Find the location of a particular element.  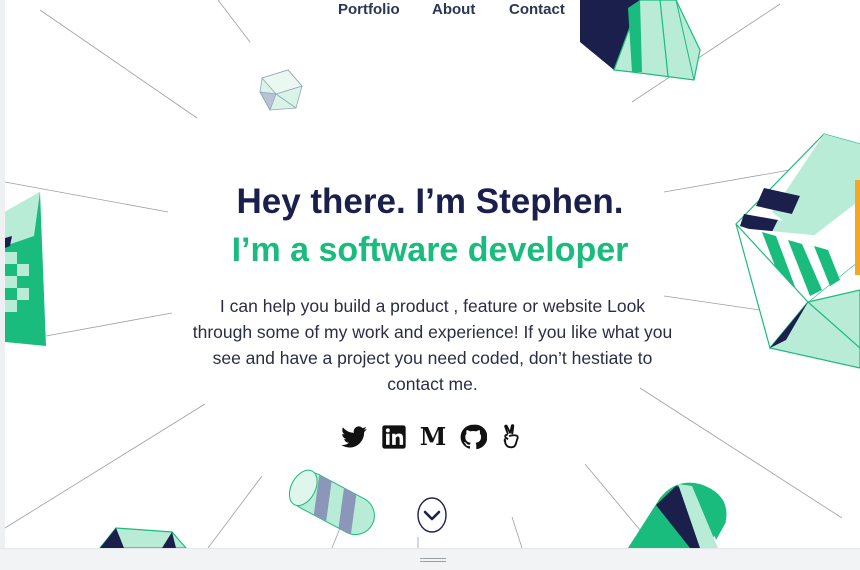

prism-shape-bottom-left is located at coordinates (143, 538).